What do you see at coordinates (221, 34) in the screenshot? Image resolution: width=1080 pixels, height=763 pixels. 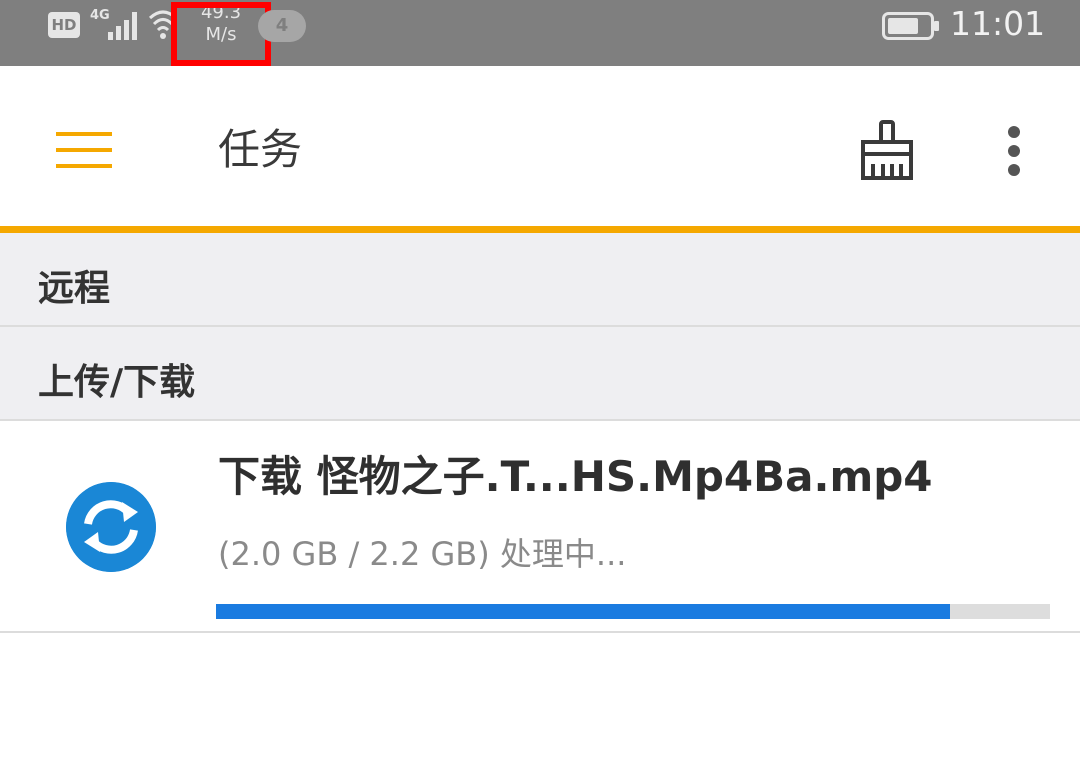 I see `highlight-box` at bounding box center [221, 34].